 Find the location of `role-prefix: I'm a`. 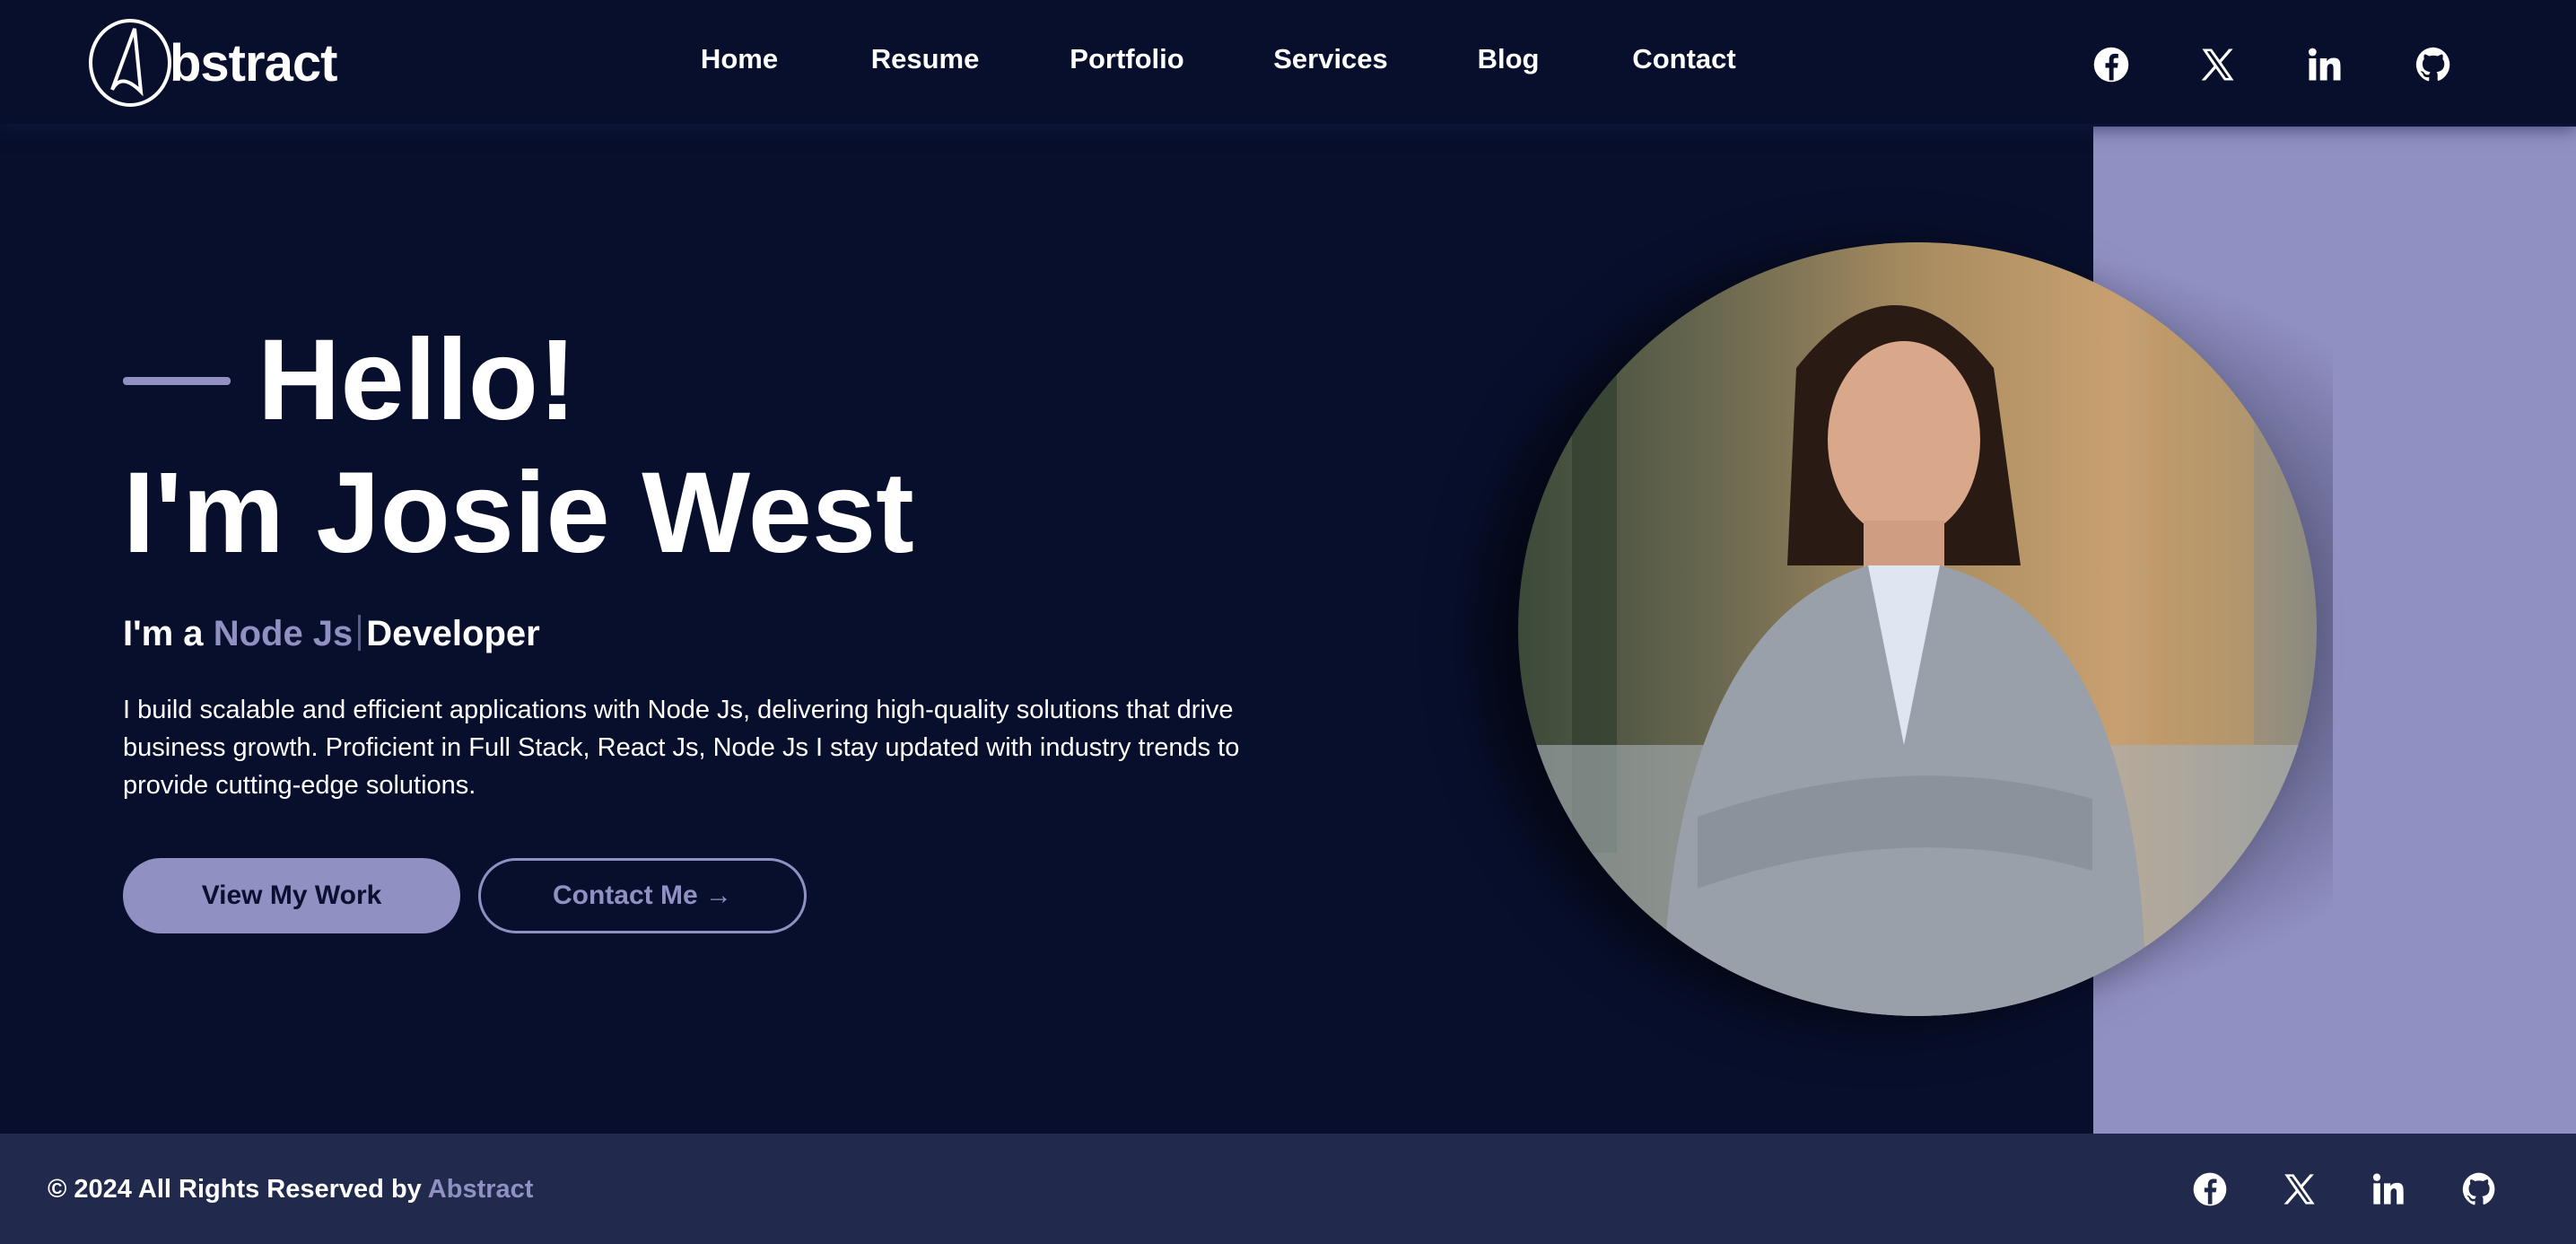

role-prefix: I'm a is located at coordinates (163, 633).